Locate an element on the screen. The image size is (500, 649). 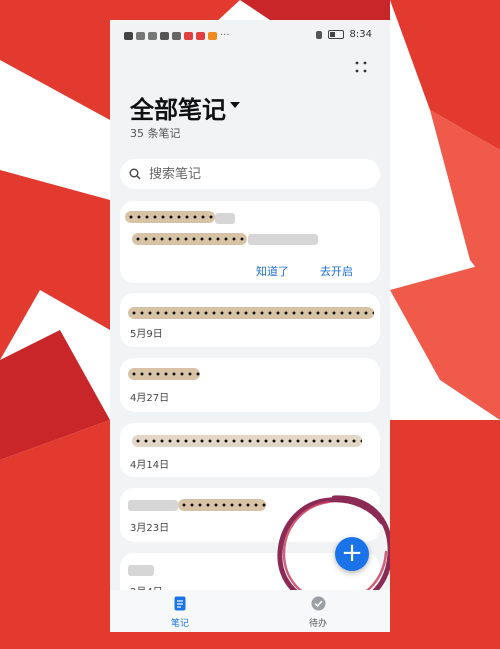
search-bar is located at coordinates (250, 174).